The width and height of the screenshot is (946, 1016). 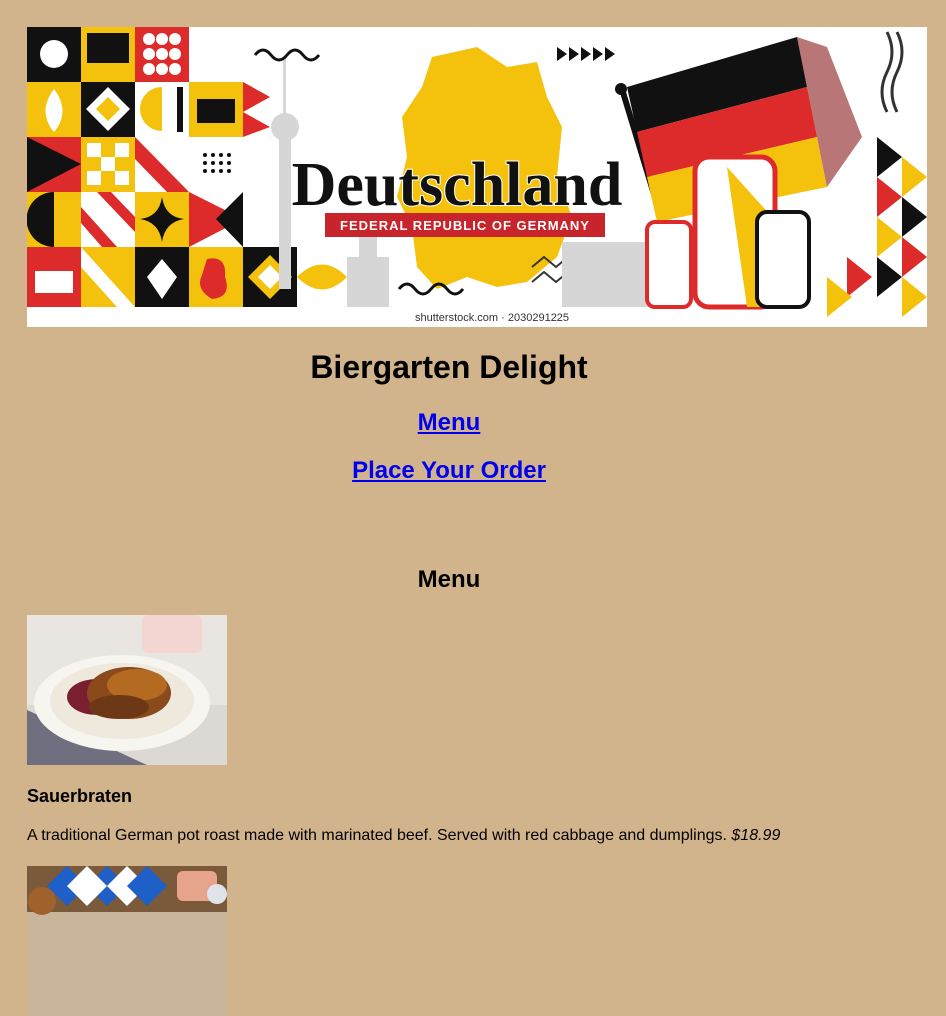 I want to click on menu-section-title: Menu, so click(x=449, y=579).